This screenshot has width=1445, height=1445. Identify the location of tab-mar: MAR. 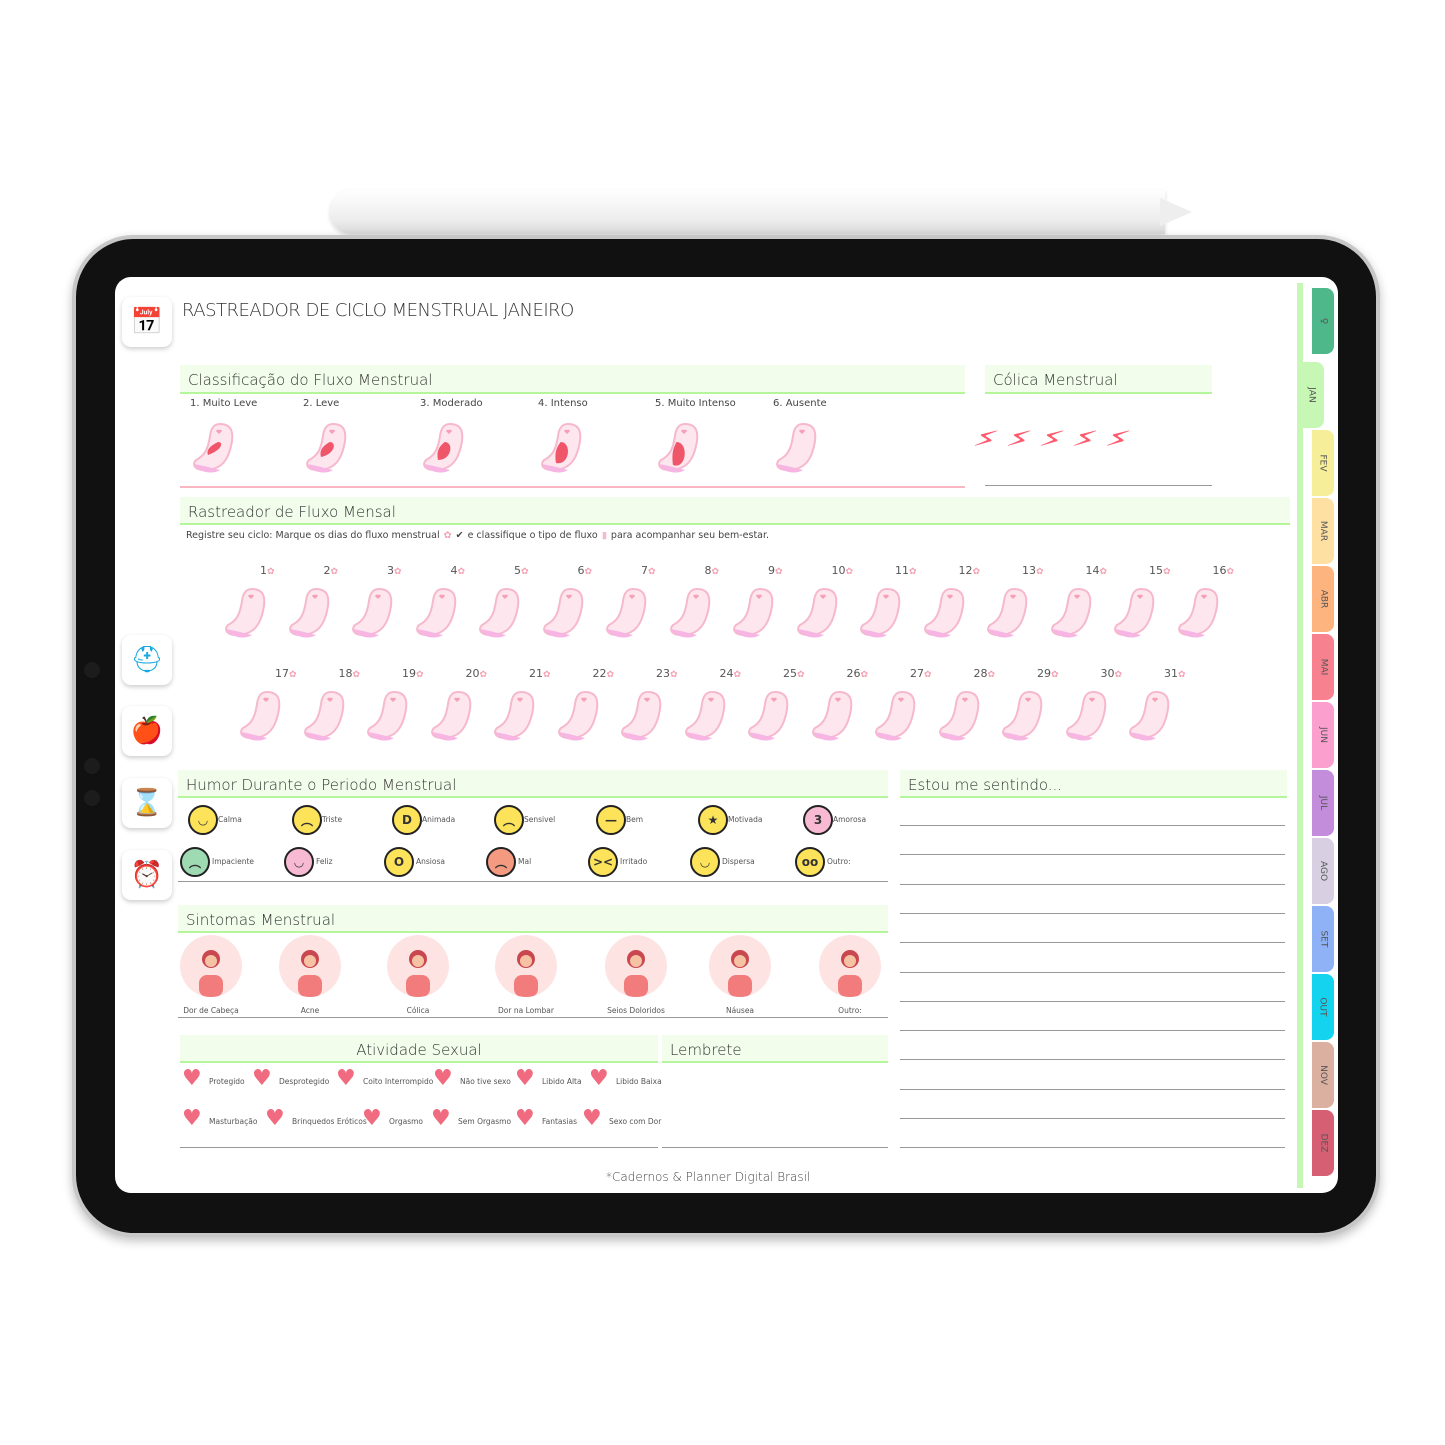
(1323, 531).